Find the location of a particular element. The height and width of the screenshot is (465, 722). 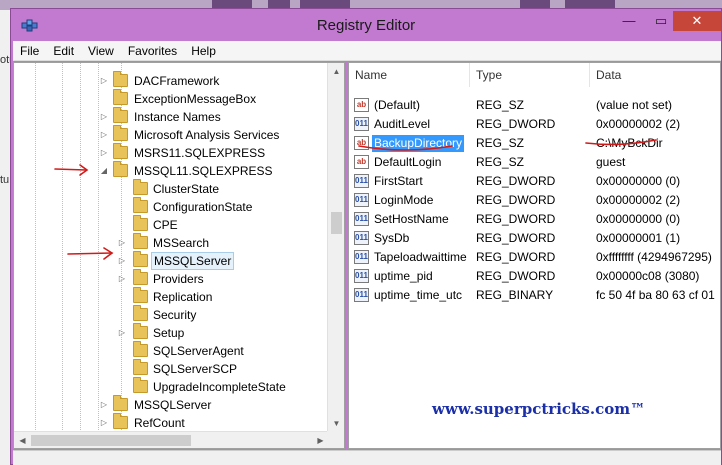

list-row: ab BackupDirectory REG_SZ C:\MyBckDir is located at coordinates (534, 143).